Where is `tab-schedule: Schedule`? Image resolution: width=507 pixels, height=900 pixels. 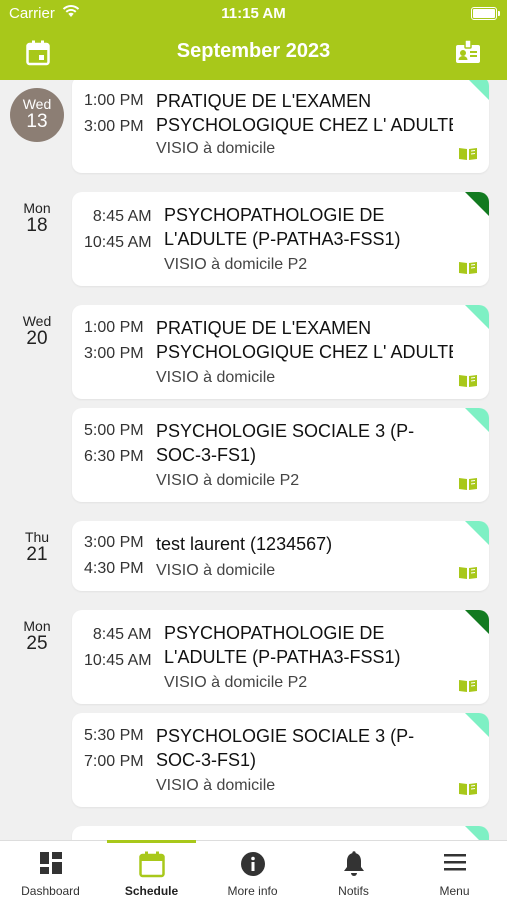 tab-schedule: Schedule is located at coordinates (151, 870).